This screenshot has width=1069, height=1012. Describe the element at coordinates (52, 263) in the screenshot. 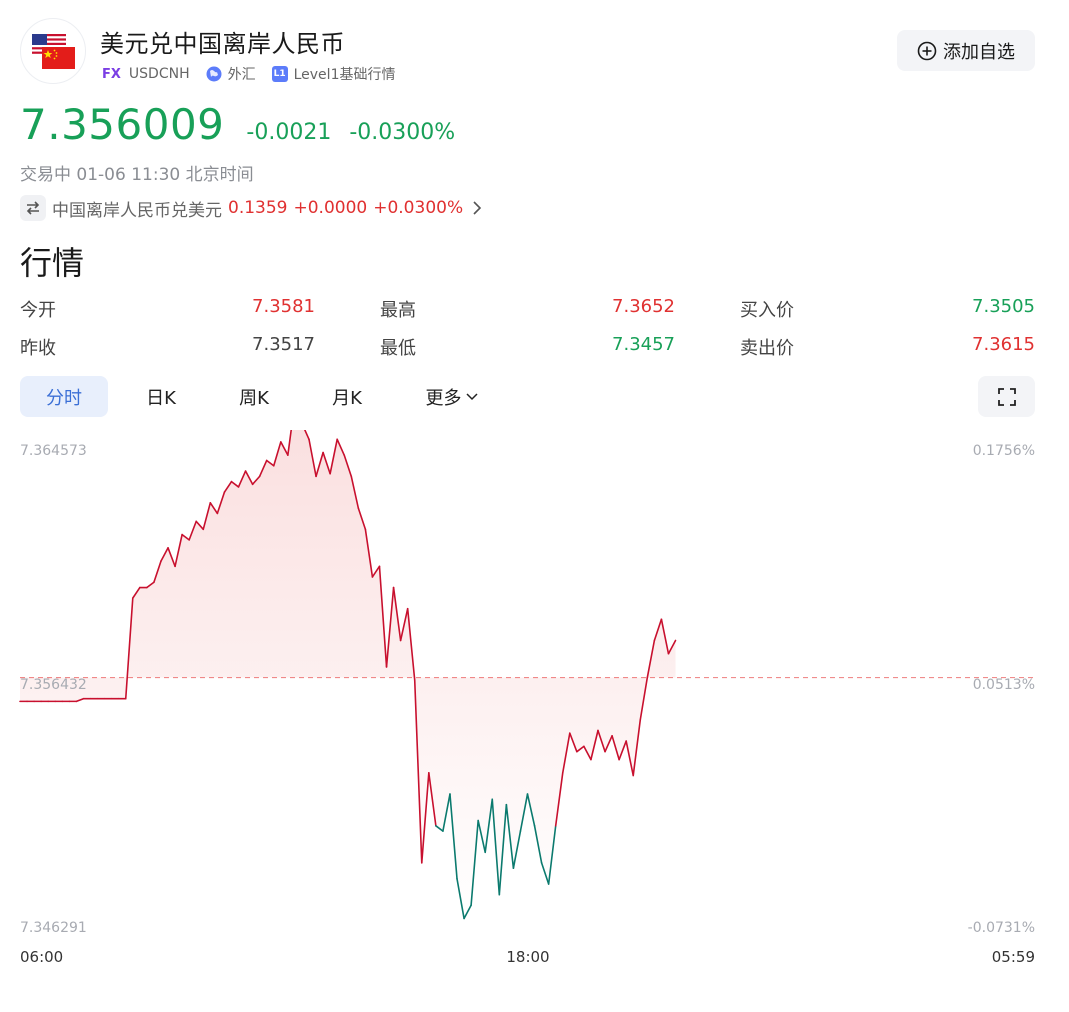

I see `section-title: 行情` at that location.